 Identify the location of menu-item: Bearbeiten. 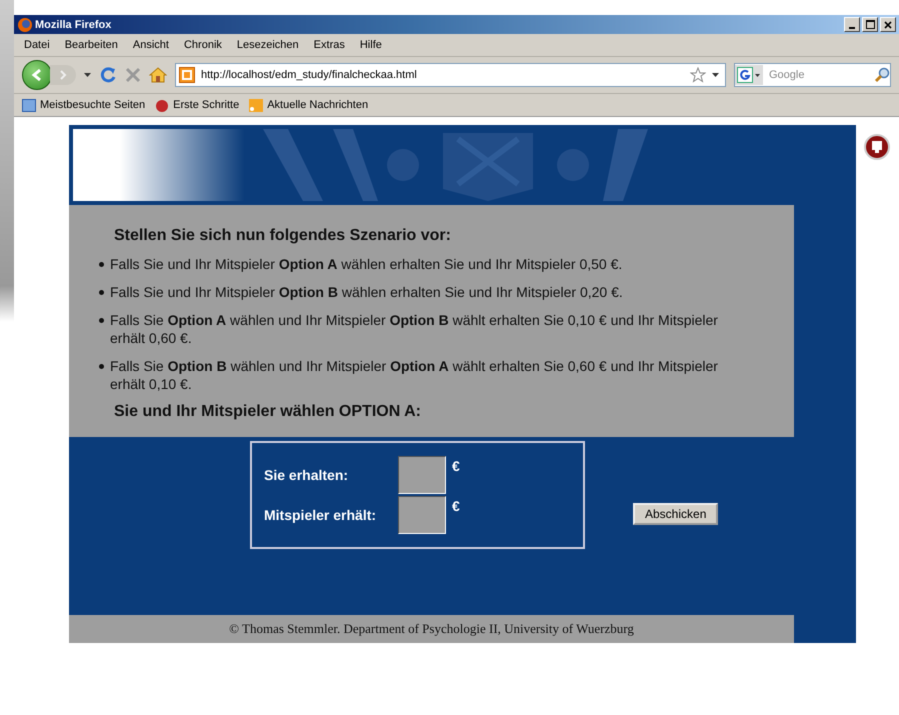
(91, 45).